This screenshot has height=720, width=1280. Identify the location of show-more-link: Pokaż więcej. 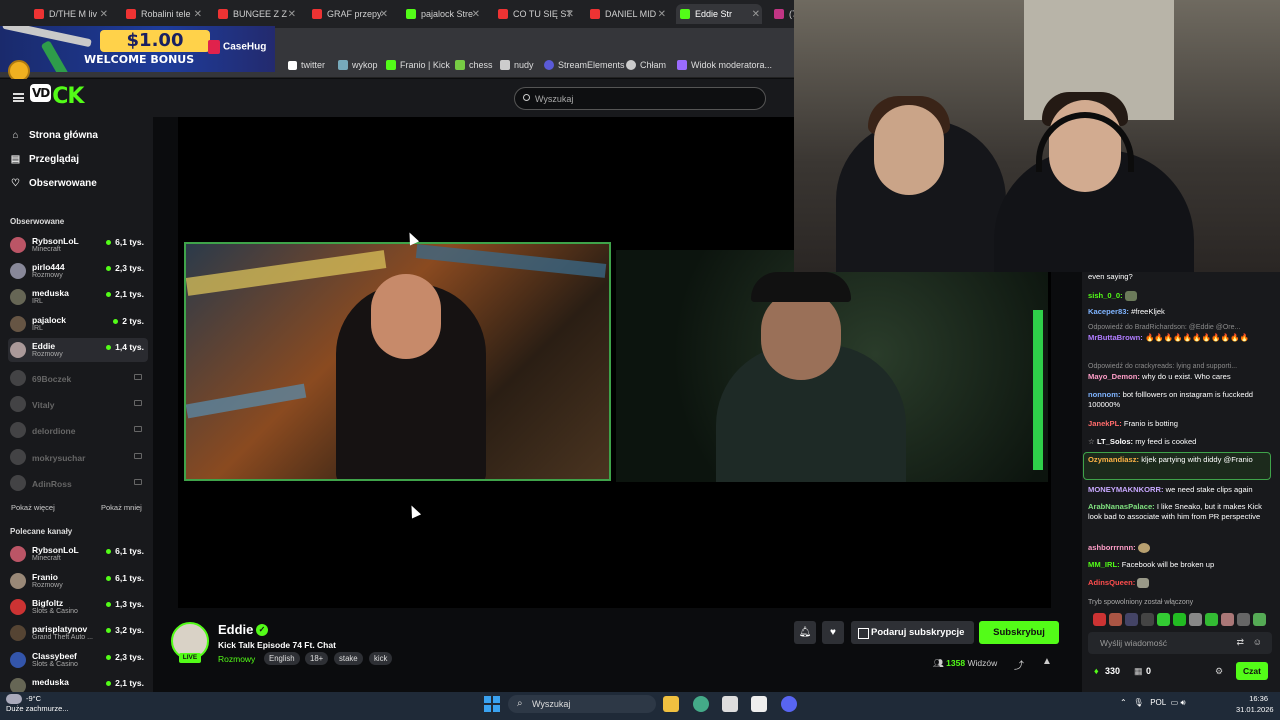
(33, 507).